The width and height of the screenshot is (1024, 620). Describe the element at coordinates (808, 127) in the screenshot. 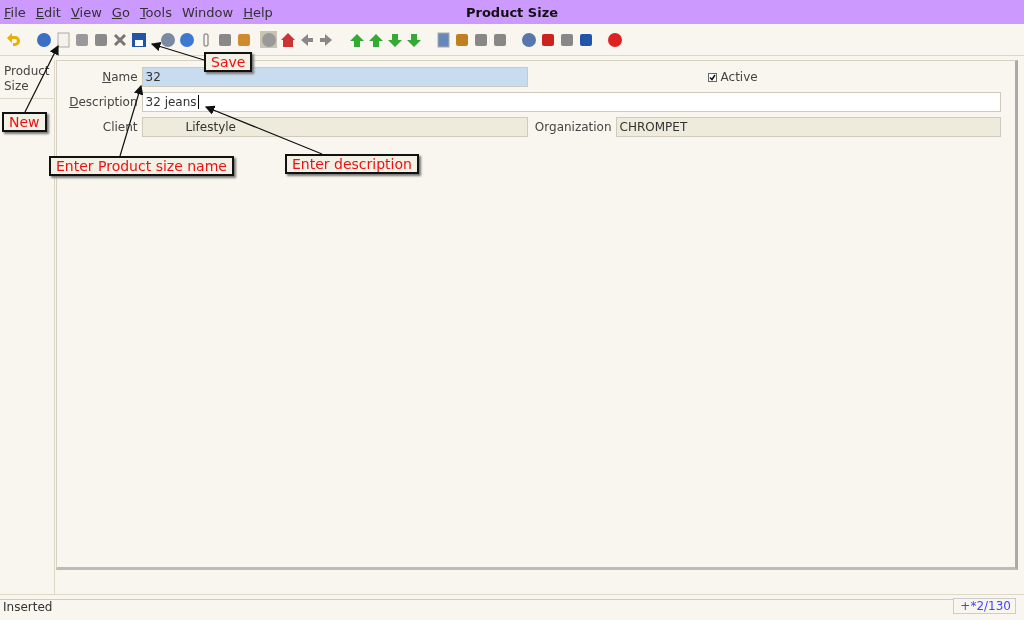

I see `input-field: CHROMPET` at that location.